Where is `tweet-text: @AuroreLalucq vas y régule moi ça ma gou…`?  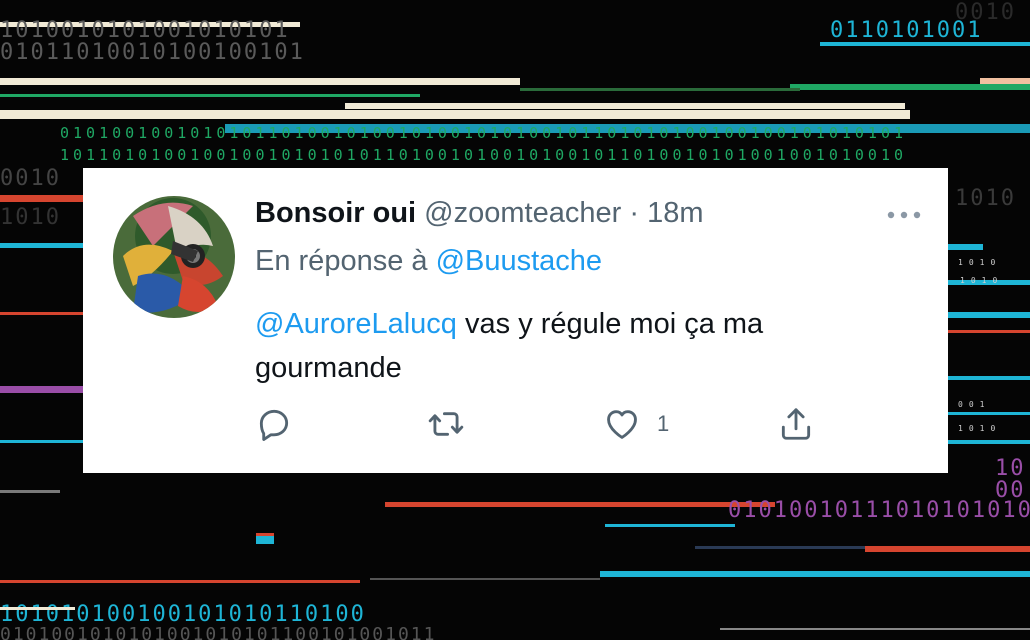 tweet-text: @AuroreLalucq vas y régule moi ça ma gou… is located at coordinates (575, 346).